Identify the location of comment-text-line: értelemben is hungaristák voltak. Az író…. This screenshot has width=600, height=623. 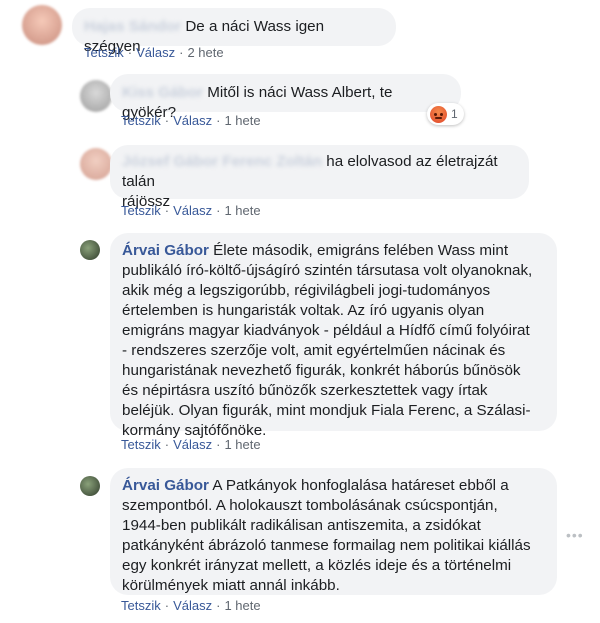
(303, 310).